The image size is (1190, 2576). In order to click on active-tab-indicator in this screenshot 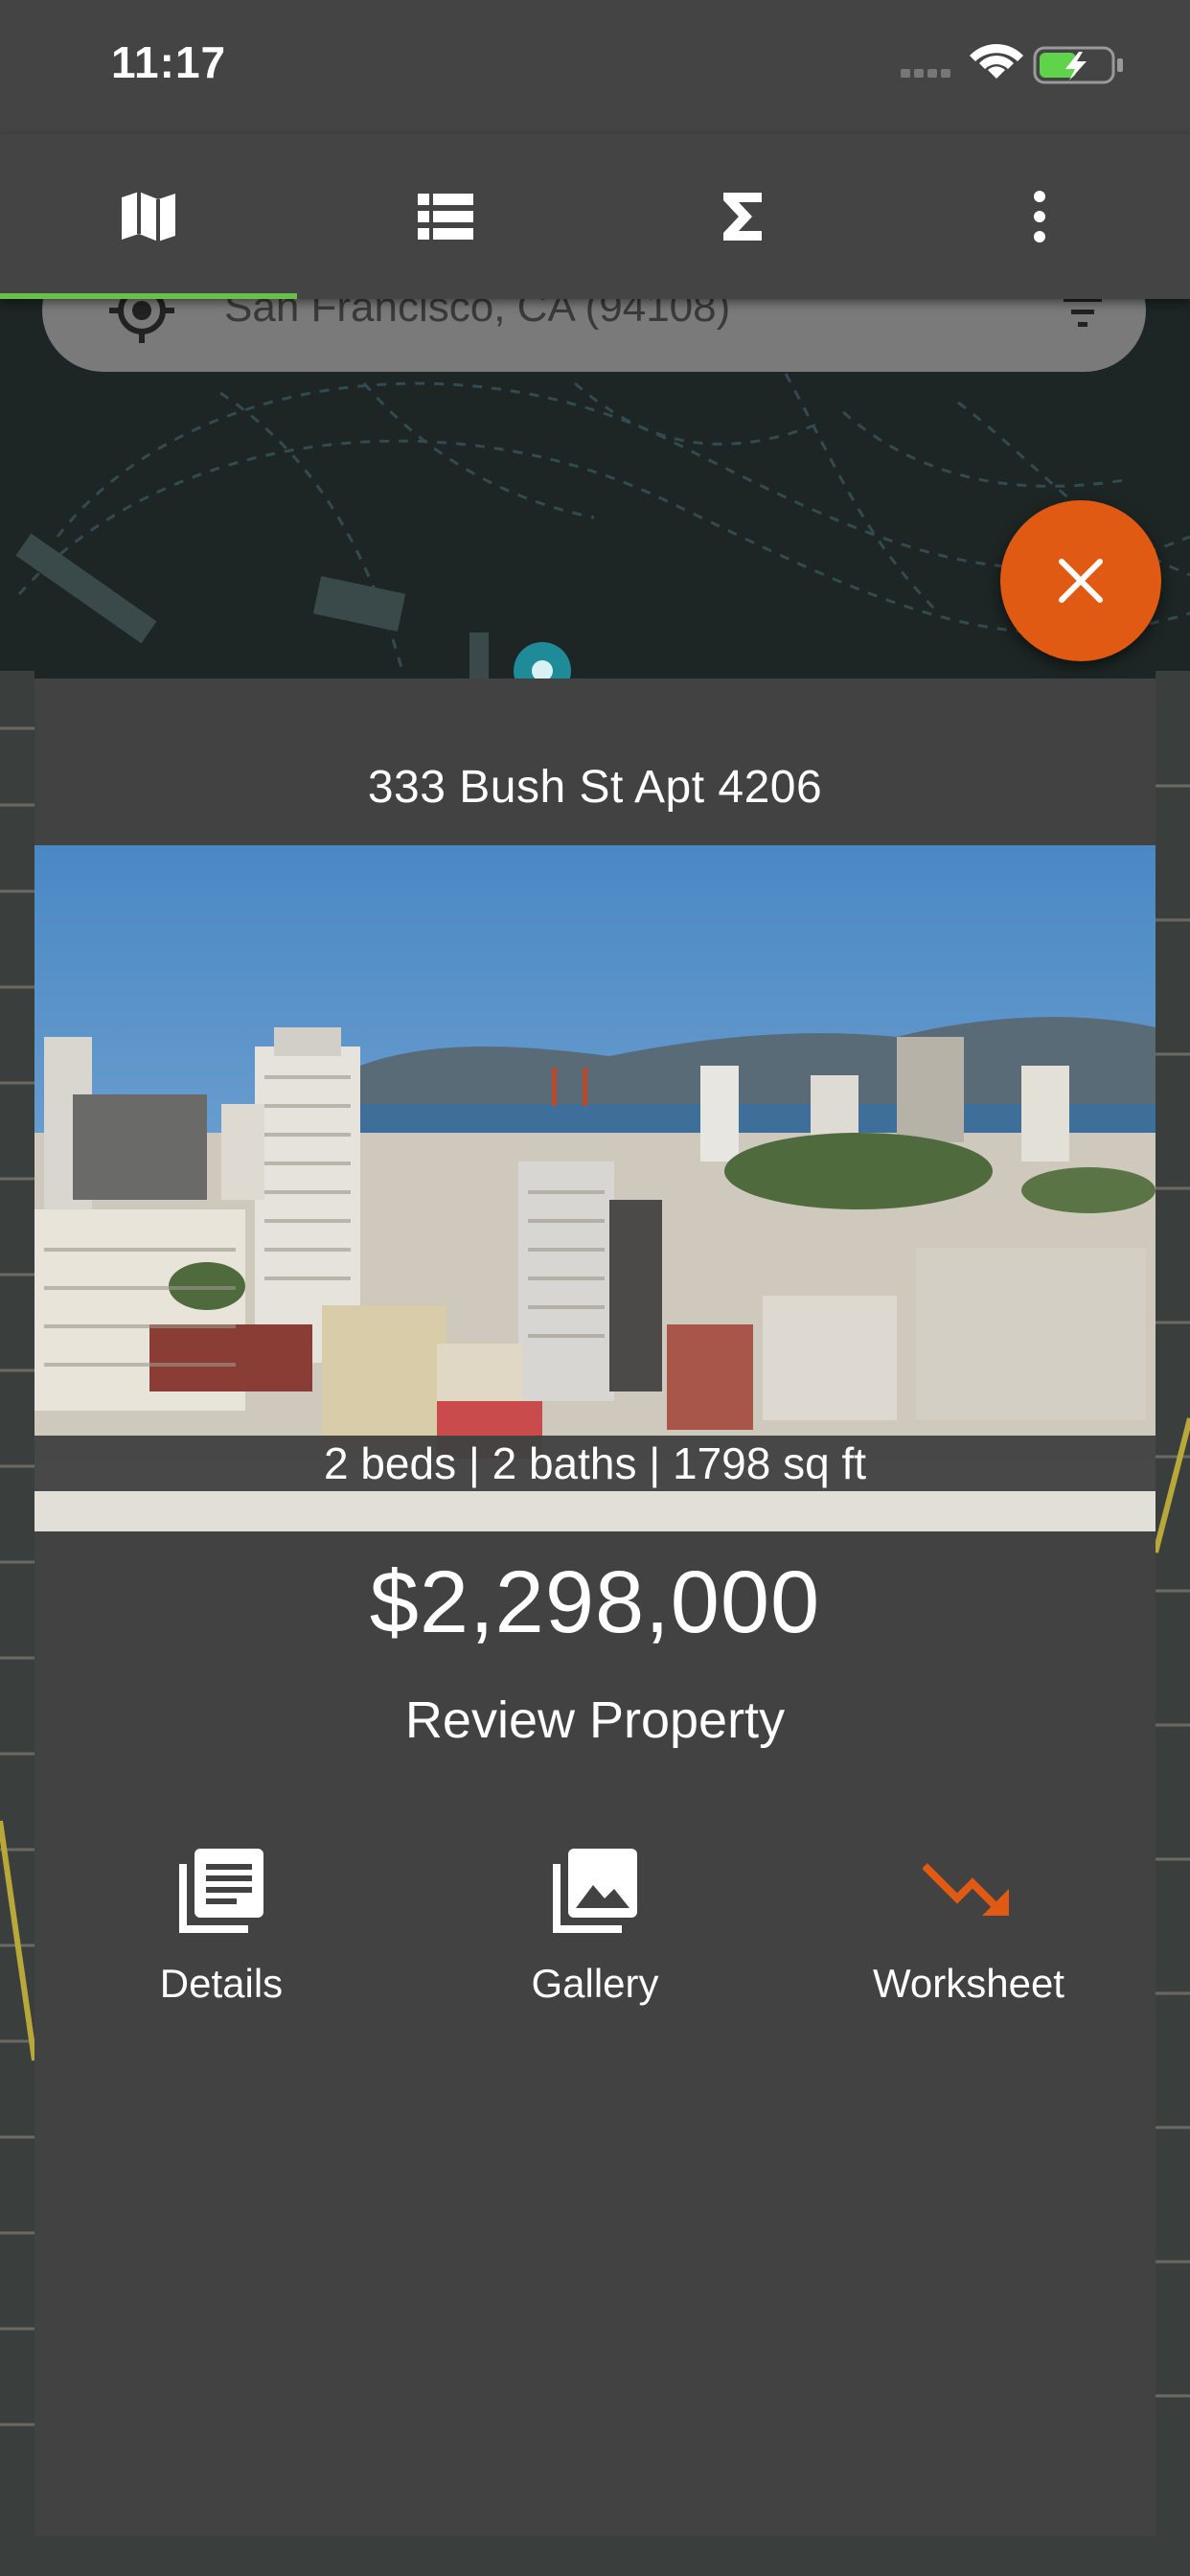, I will do `click(148, 296)`.